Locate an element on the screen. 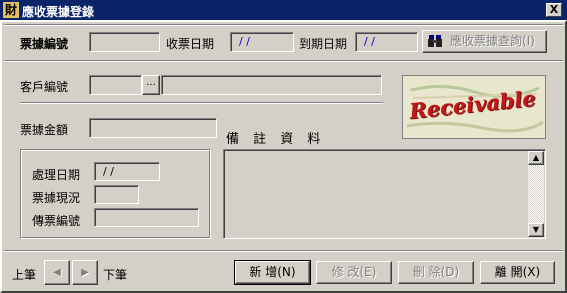  note-status-label: 票據現況 is located at coordinates (56, 198).